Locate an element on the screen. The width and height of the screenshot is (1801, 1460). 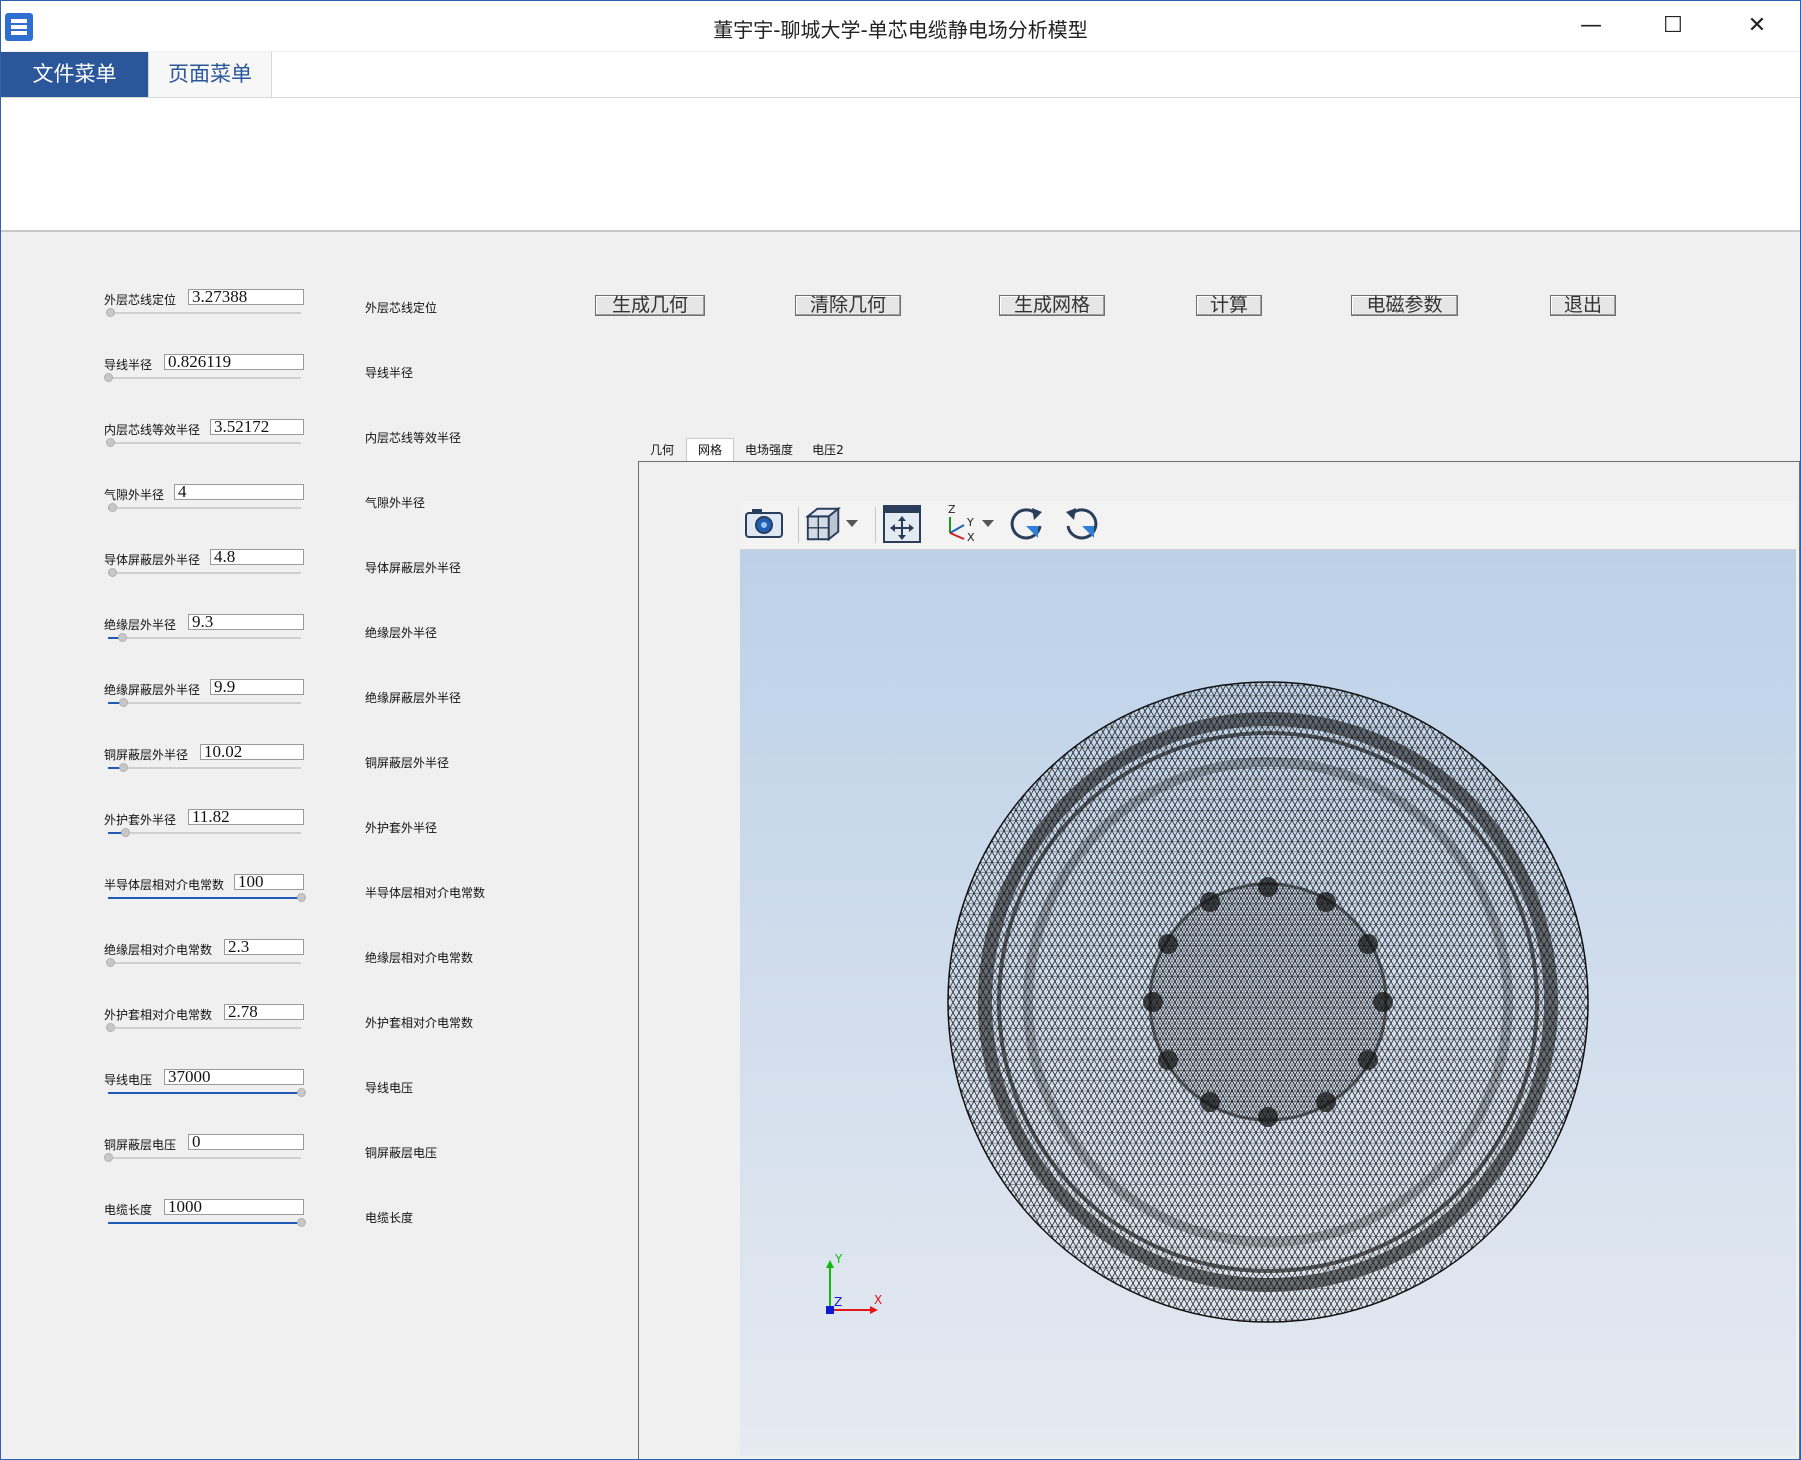
tab-electric-field: 电场强度 is located at coordinates (769, 450).